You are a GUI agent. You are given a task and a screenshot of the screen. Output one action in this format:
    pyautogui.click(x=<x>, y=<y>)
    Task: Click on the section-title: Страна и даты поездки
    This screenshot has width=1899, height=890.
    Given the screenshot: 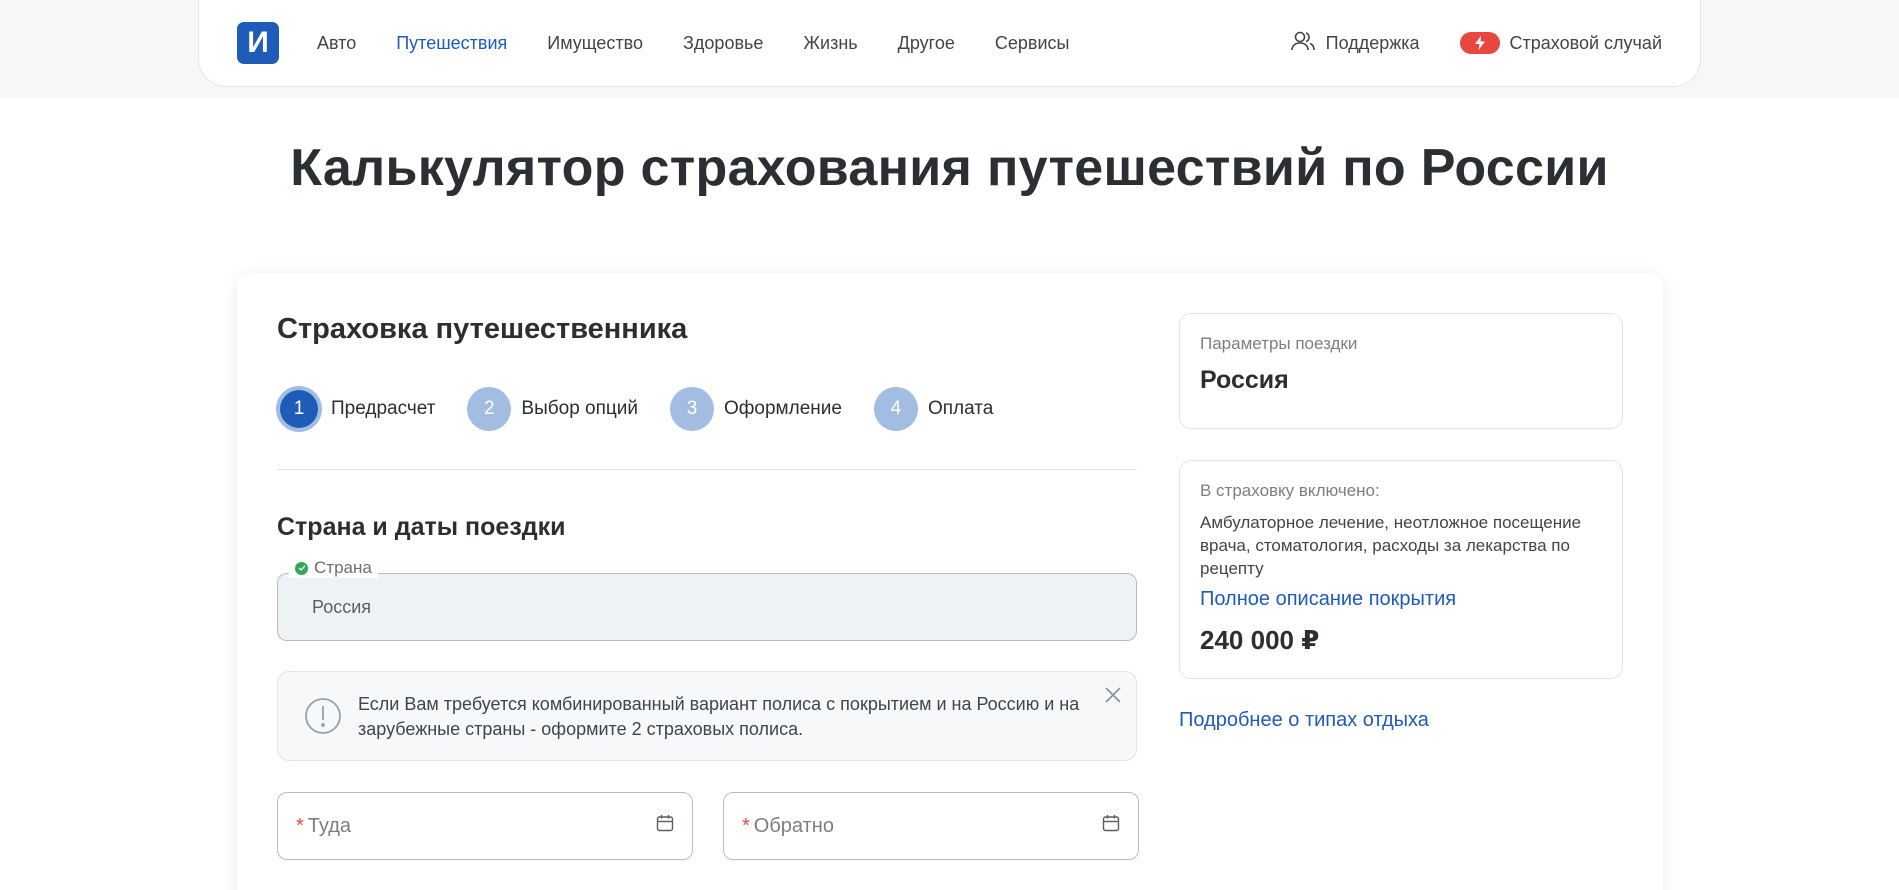 What is the action you would take?
    pyautogui.click(x=421, y=527)
    